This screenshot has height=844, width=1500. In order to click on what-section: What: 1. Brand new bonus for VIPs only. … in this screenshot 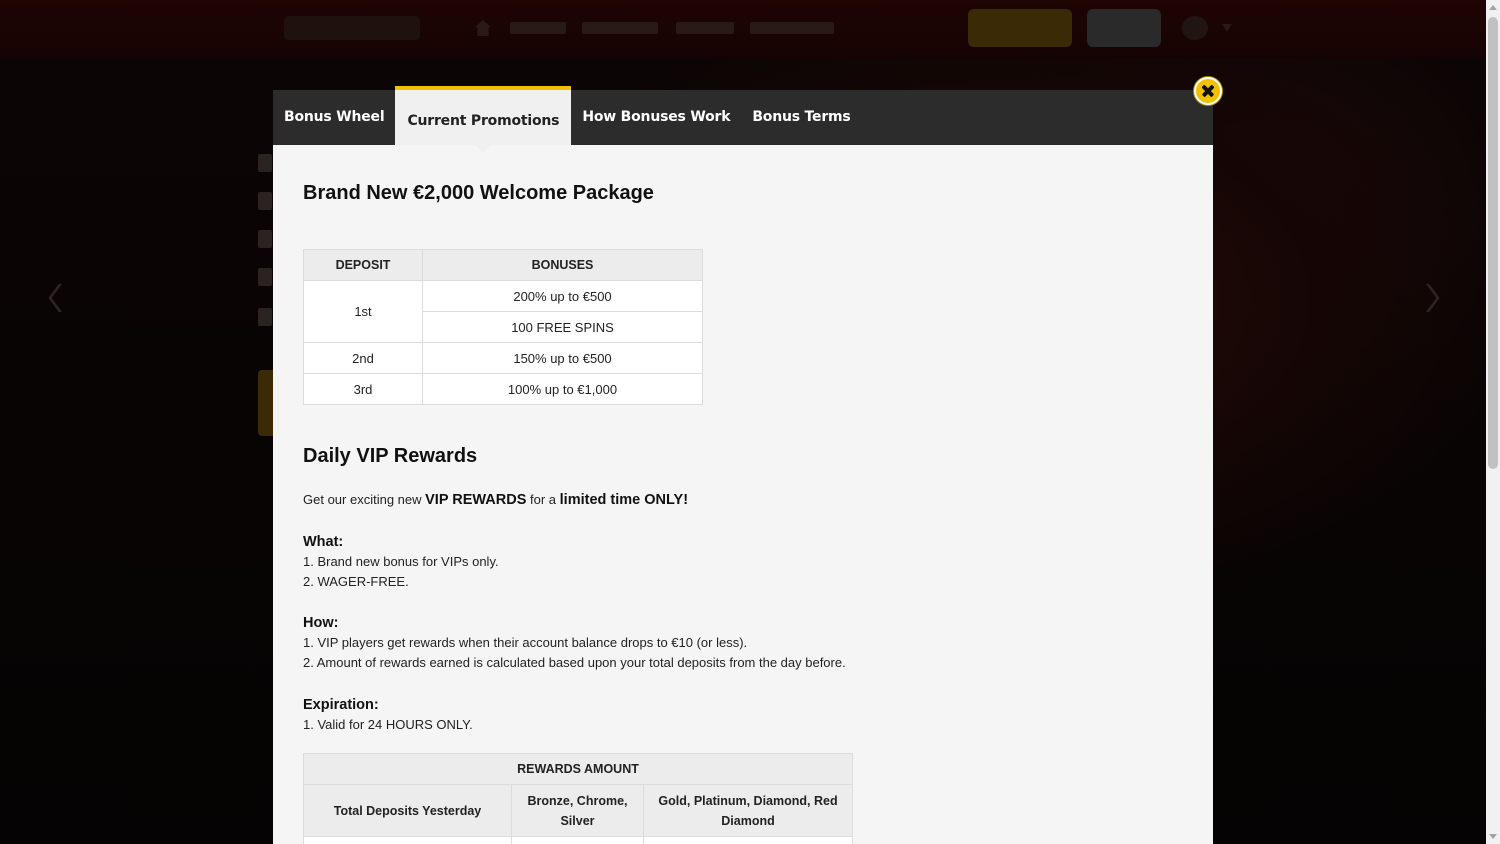, I will do `click(401, 562)`.